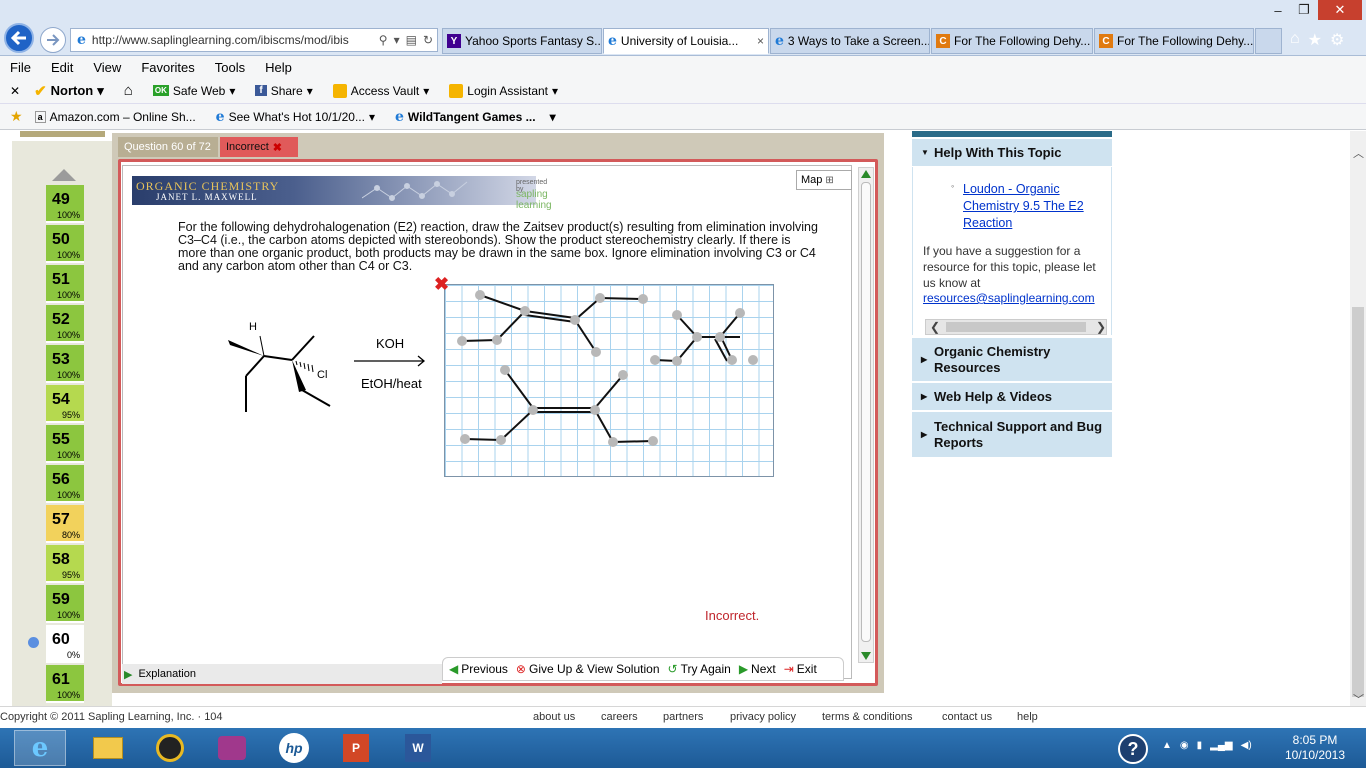  I want to click on question-nav-item: 50 100%, so click(65, 244).